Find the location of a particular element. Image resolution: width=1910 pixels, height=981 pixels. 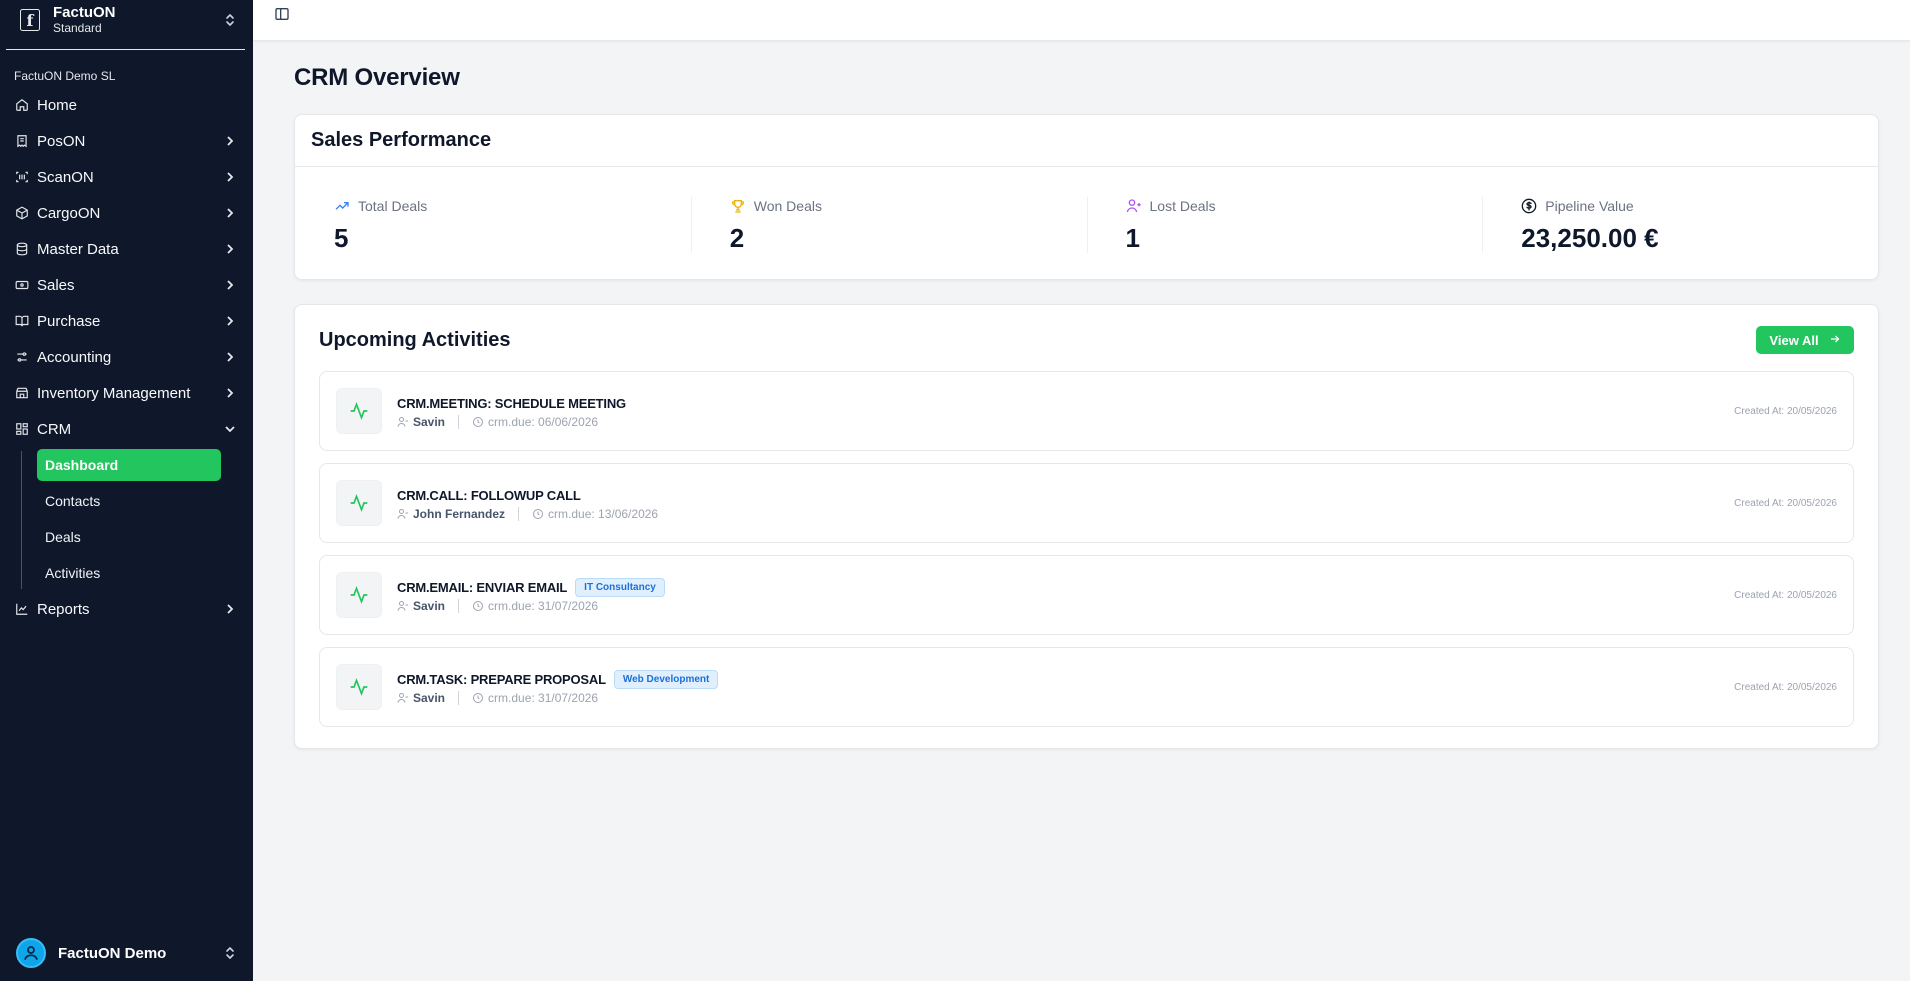

stat-label: Total Deals is located at coordinates (393, 206).